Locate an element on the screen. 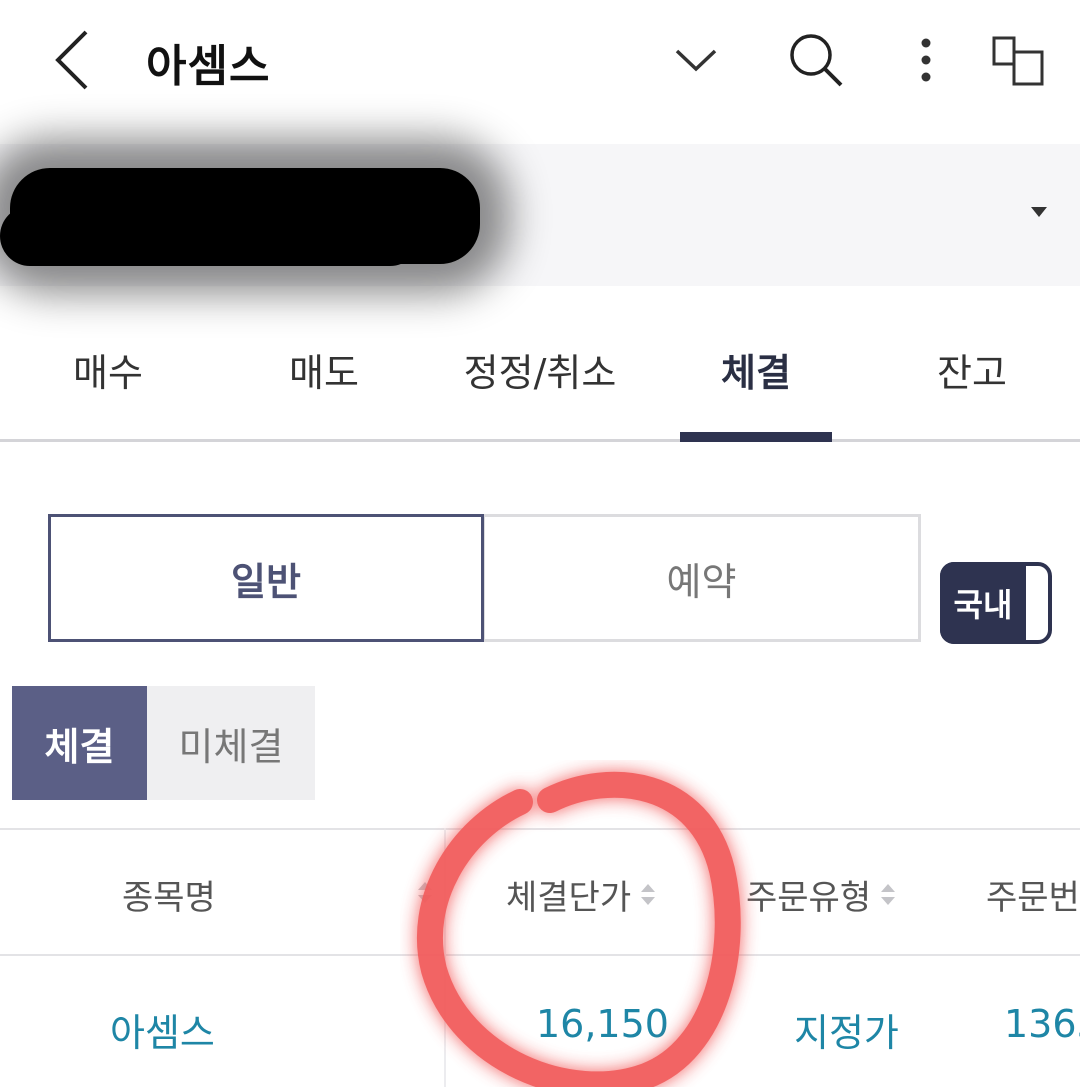 This screenshot has height=1087, width=1080. window-icon is located at coordinates (1018, 61).